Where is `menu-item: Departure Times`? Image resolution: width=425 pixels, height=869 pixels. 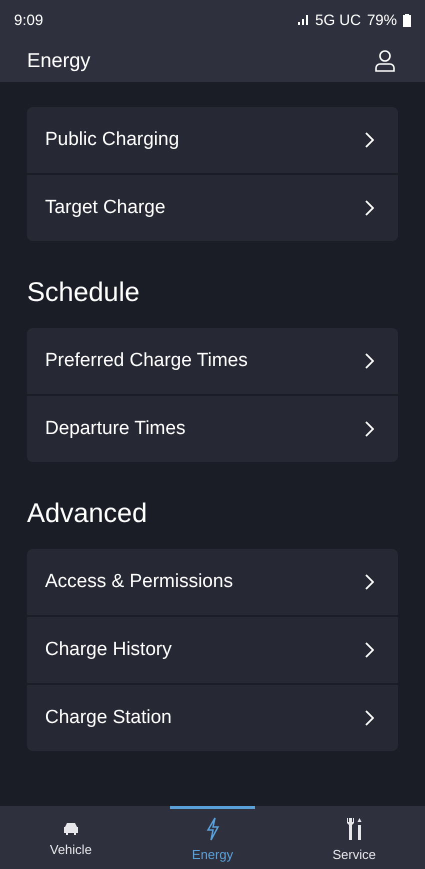 menu-item: Departure Times is located at coordinates (212, 428).